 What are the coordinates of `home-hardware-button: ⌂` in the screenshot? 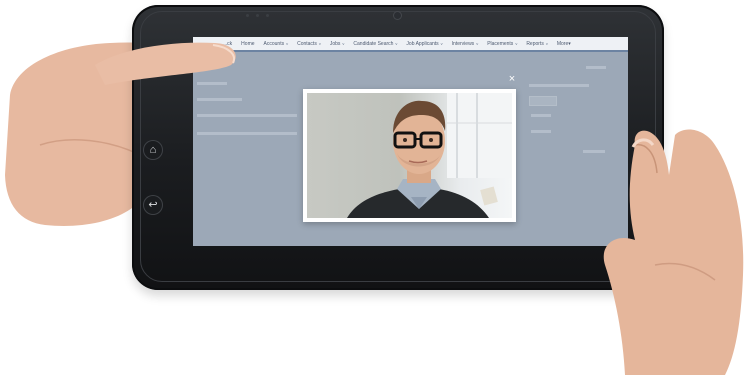 It's located at (153, 150).